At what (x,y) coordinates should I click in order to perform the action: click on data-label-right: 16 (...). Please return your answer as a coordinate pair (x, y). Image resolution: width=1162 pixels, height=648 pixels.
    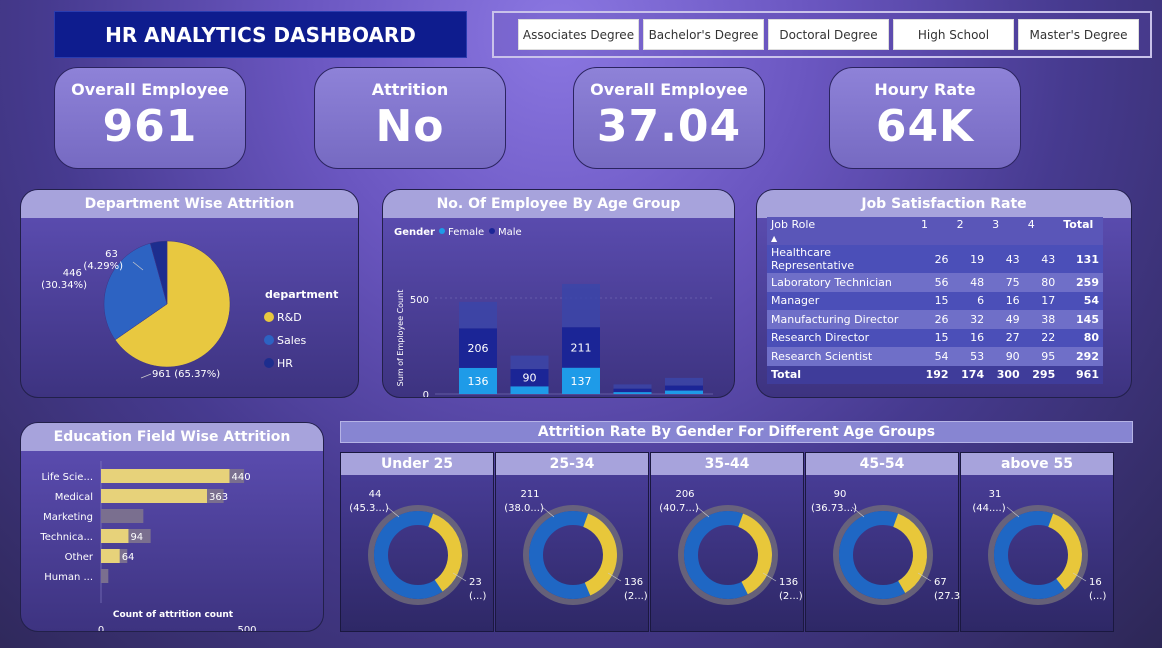
    Looking at the image, I should click on (1097, 589).